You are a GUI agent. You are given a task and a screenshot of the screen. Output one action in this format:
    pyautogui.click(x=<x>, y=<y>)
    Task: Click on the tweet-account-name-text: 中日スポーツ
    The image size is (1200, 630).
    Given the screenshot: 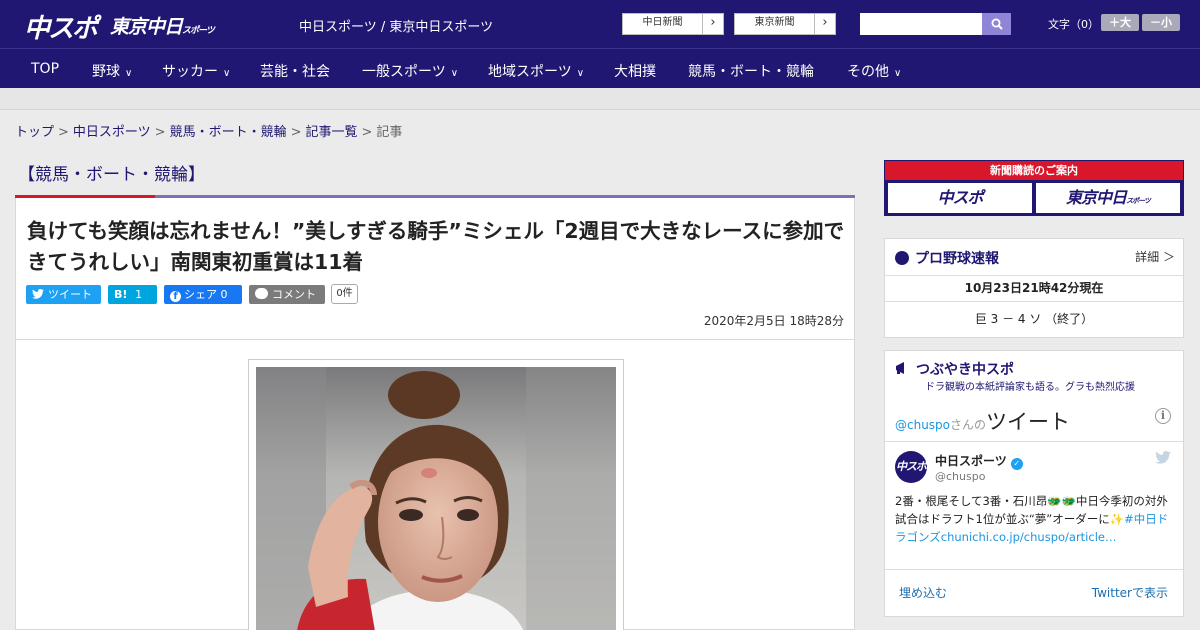 What is the action you would take?
    pyautogui.click(x=971, y=461)
    